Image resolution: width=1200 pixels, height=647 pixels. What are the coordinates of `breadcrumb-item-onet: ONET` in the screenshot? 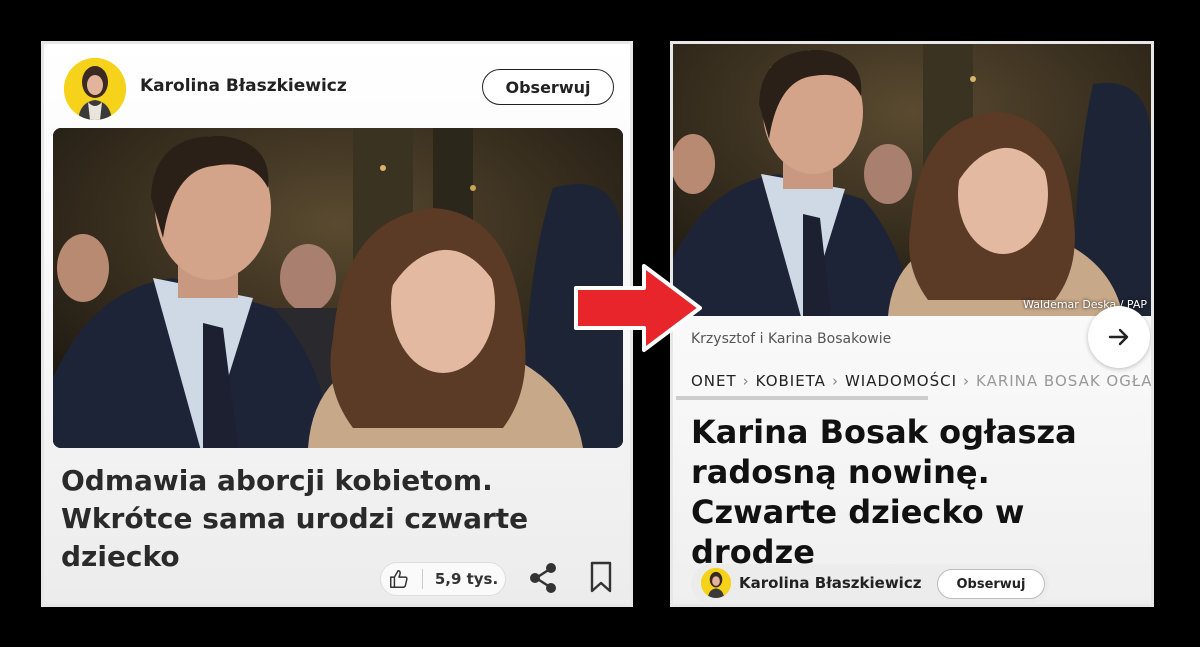 It's located at (714, 381).